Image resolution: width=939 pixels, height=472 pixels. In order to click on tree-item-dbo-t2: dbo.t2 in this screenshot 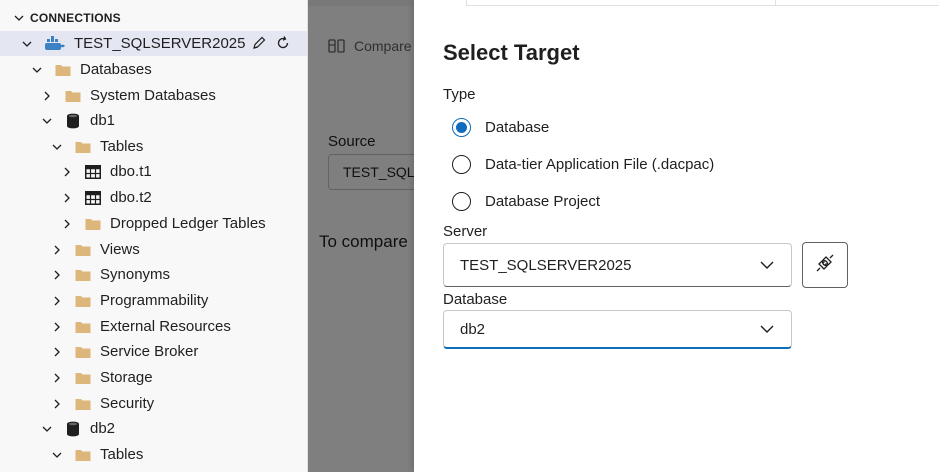, I will do `click(153, 197)`.